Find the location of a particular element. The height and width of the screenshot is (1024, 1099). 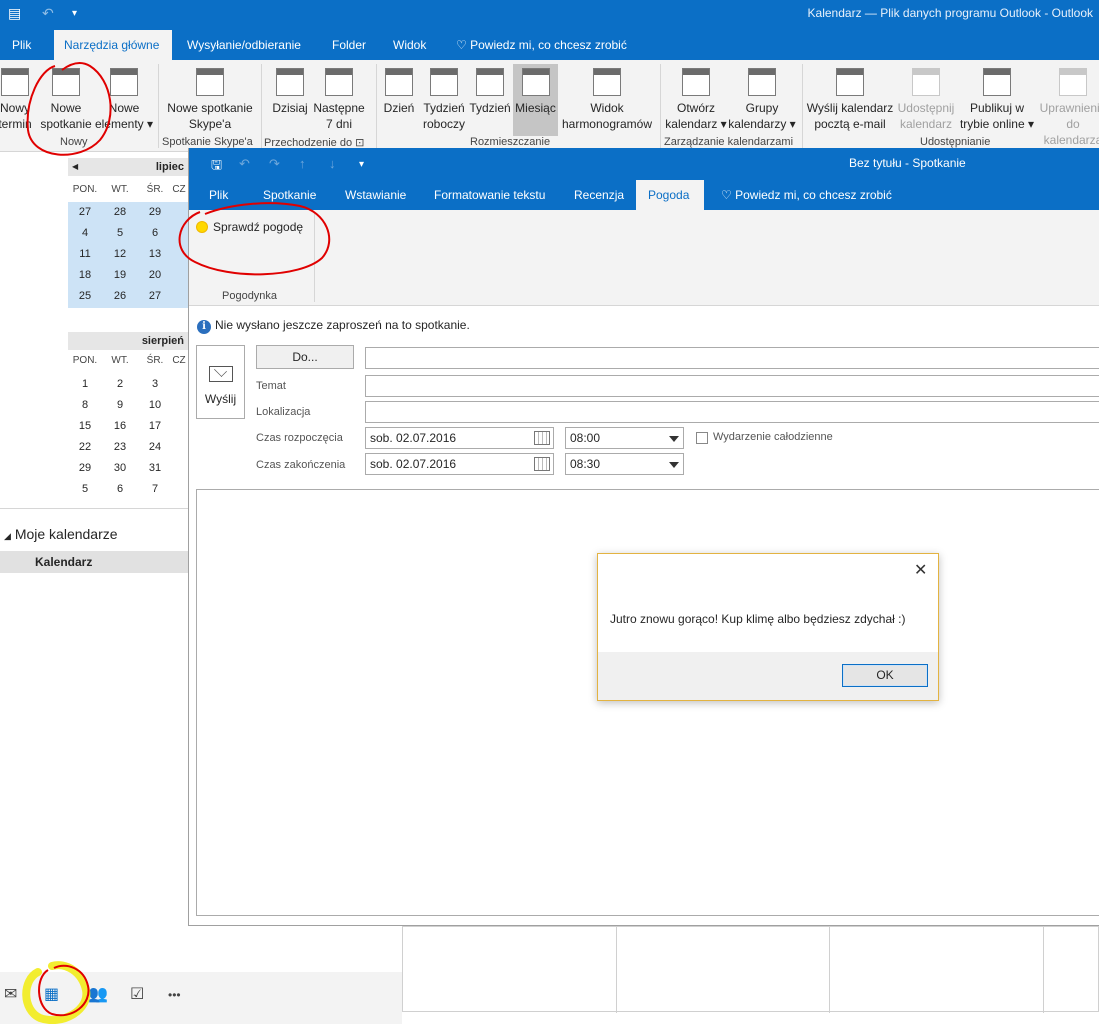

calendar-day: 11 is located at coordinates (85, 254).